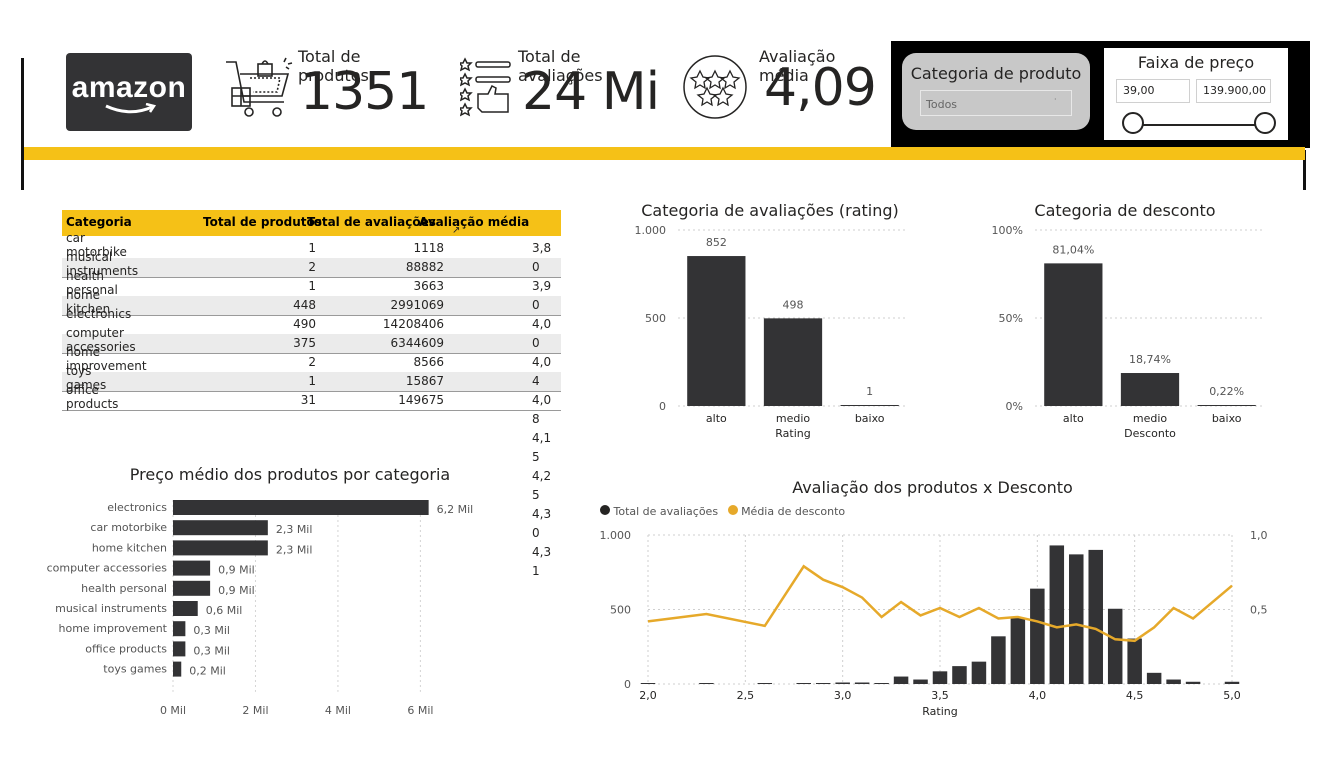 The image size is (1328, 768). Describe the element at coordinates (1038, 695) in the screenshot. I see `x-tick-label: 4,0` at that location.